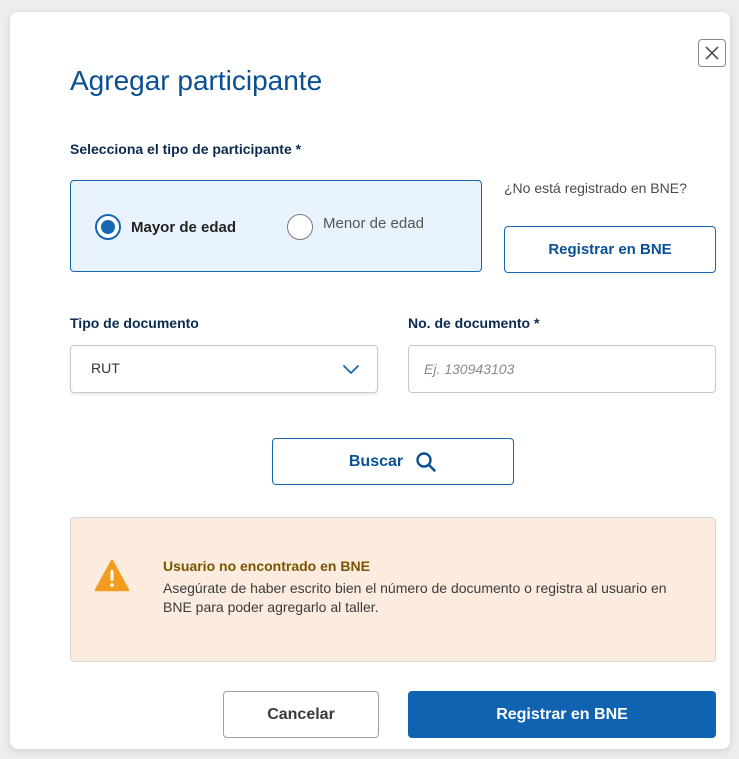 The height and width of the screenshot is (759, 739). I want to click on register-bne-button: Registrar en BNE, so click(610, 249).